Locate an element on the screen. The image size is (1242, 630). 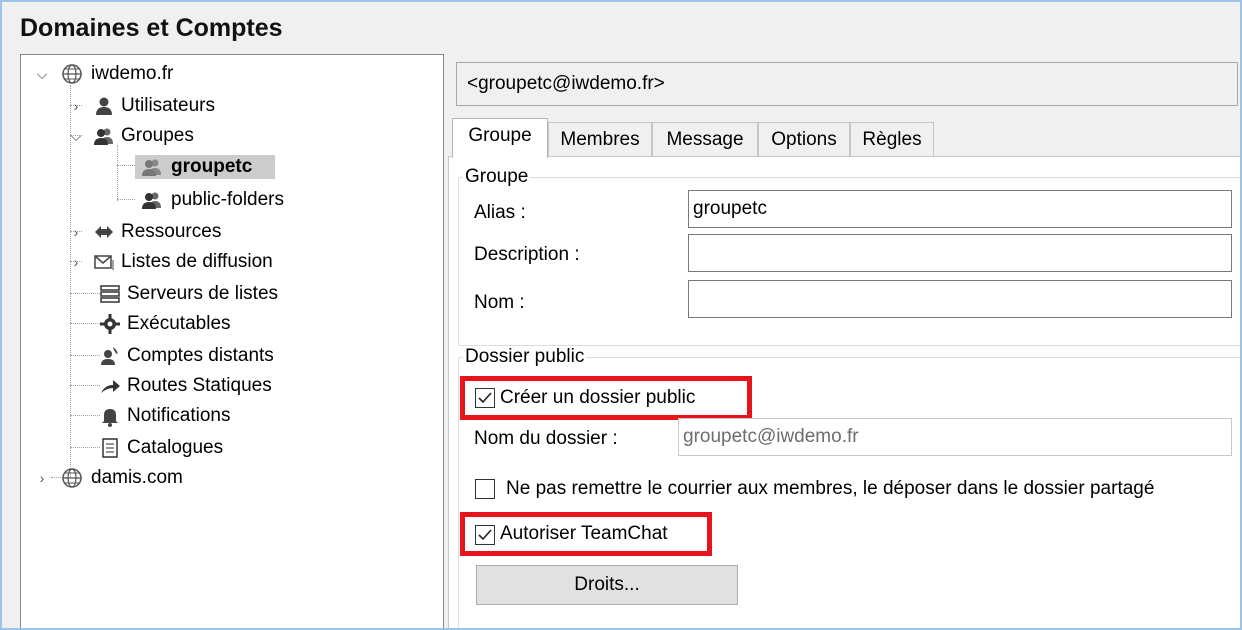
gear-icon is located at coordinates (110, 324).